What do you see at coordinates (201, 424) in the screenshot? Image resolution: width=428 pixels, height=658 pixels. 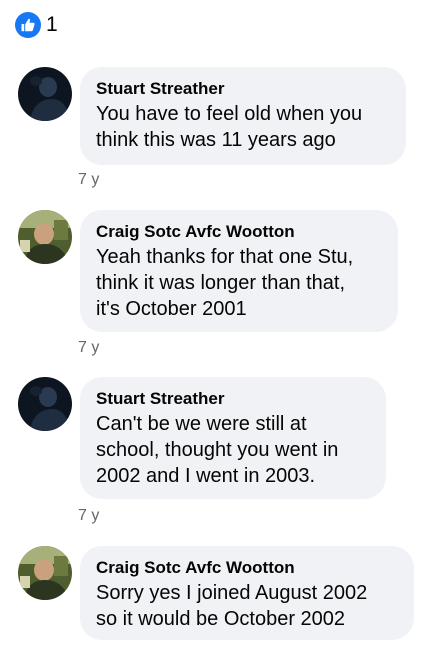 I see `comment-text-line: Can't be we were still at` at bounding box center [201, 424].